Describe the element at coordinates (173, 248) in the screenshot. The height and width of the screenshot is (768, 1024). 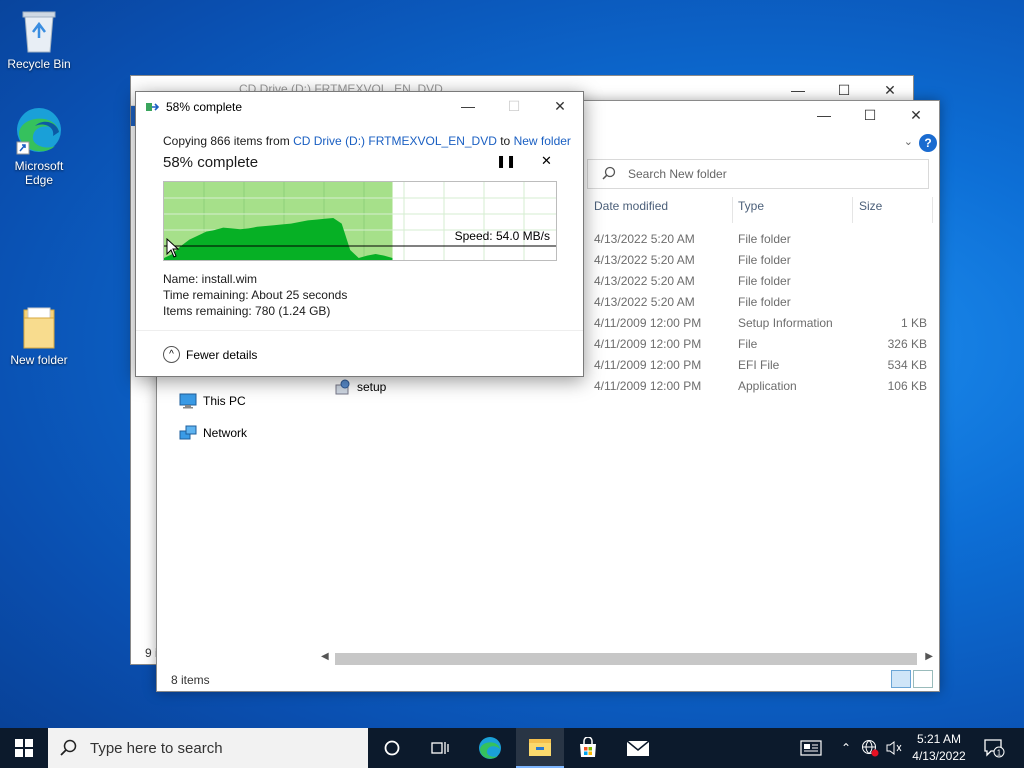
I see `mouse-cursor-icon` at that location.